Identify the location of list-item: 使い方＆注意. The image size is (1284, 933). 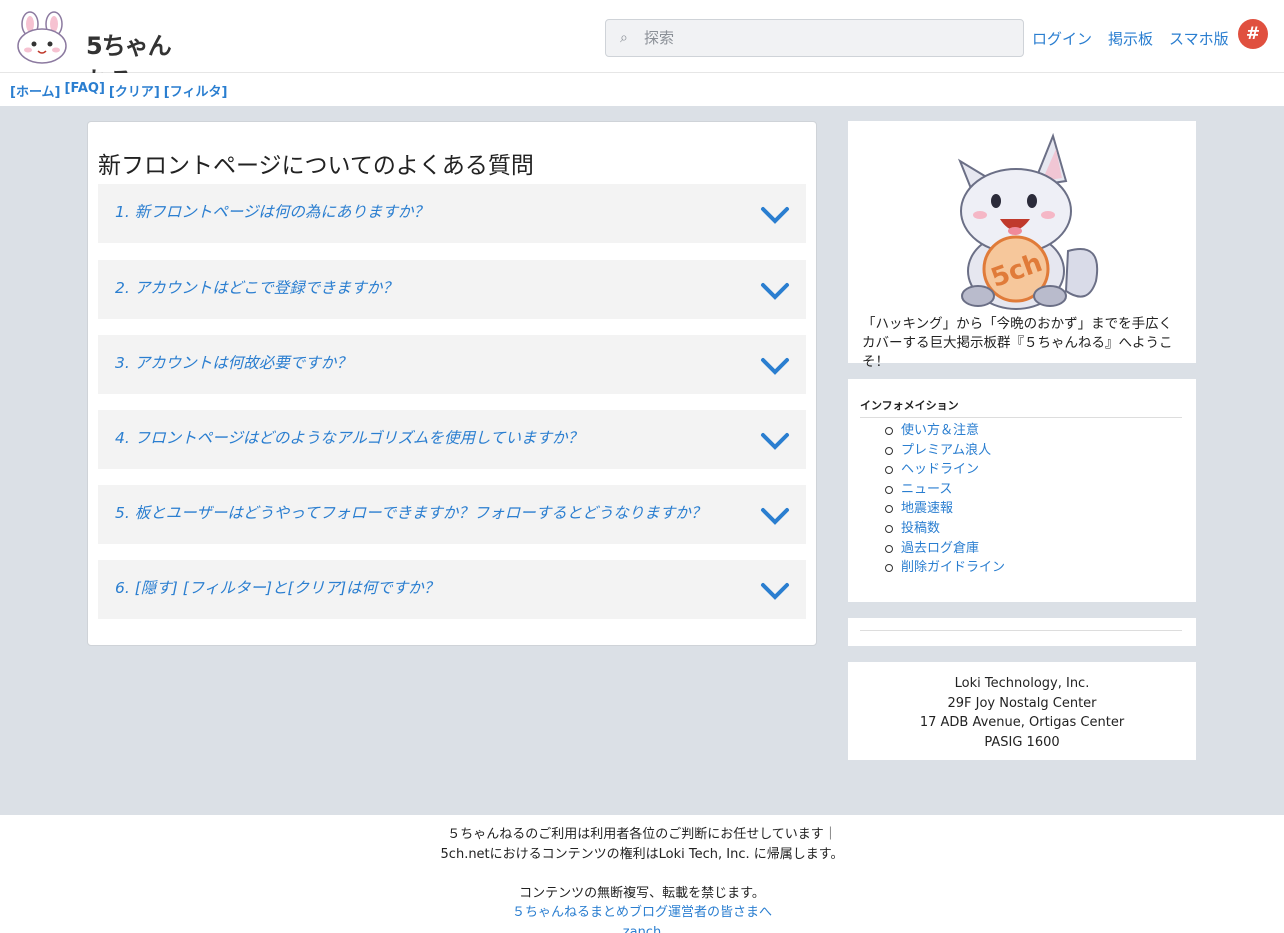
(944, 431).